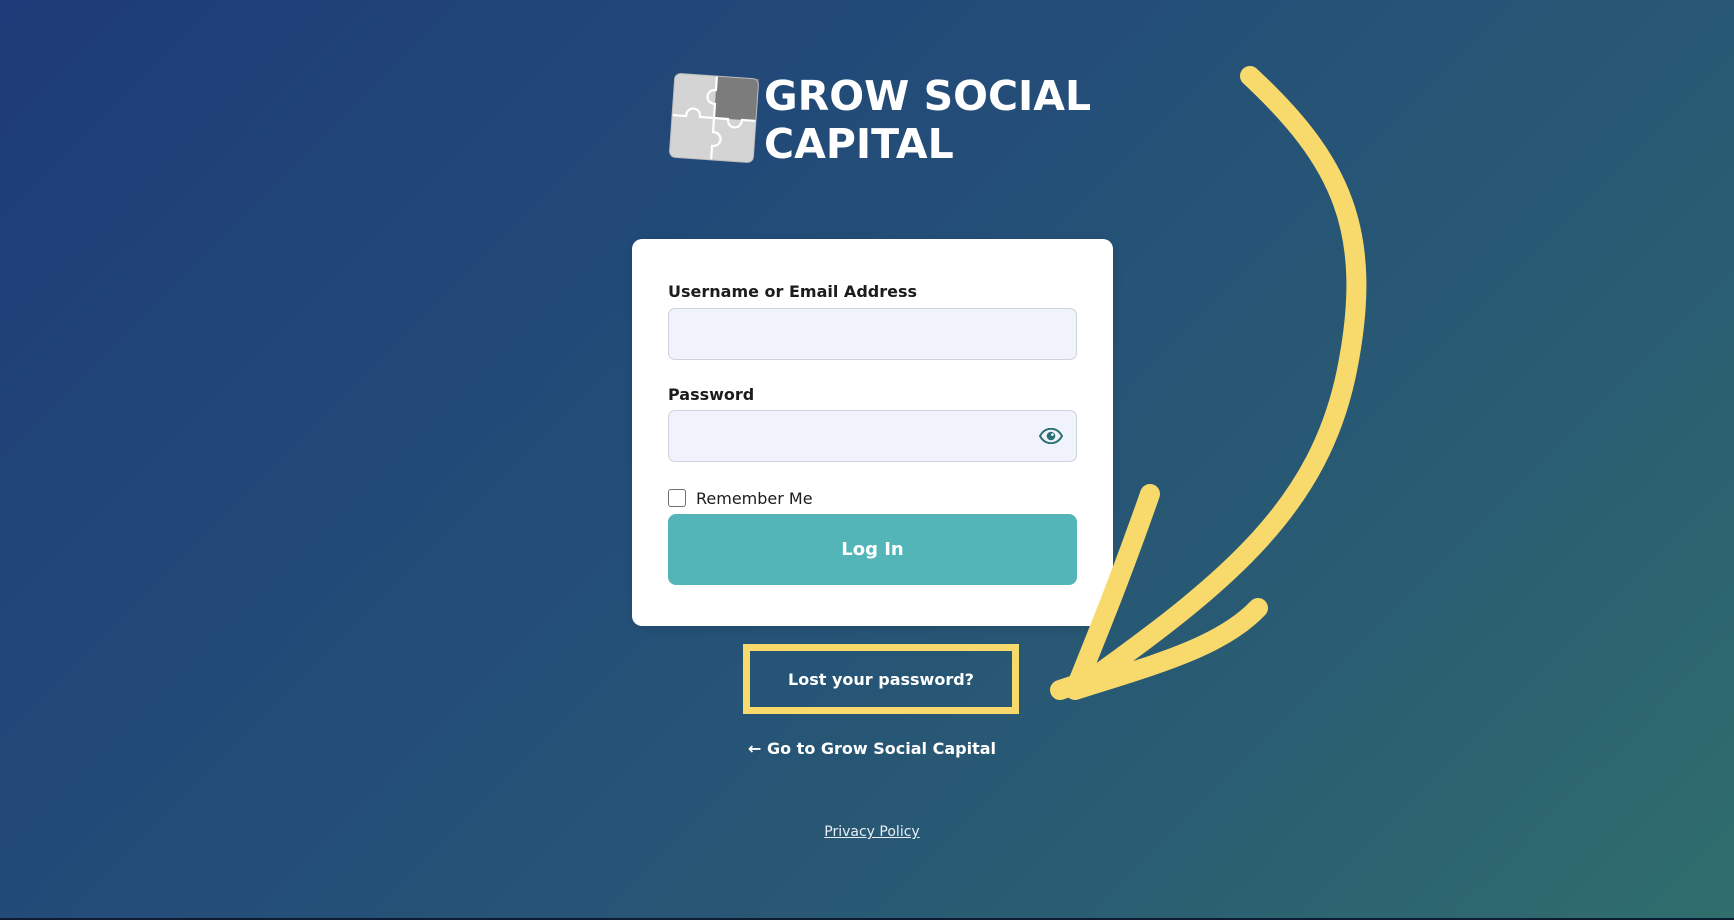 This screenshot has width=1734, height=920. I want to click on password-input, so click(872, 436).